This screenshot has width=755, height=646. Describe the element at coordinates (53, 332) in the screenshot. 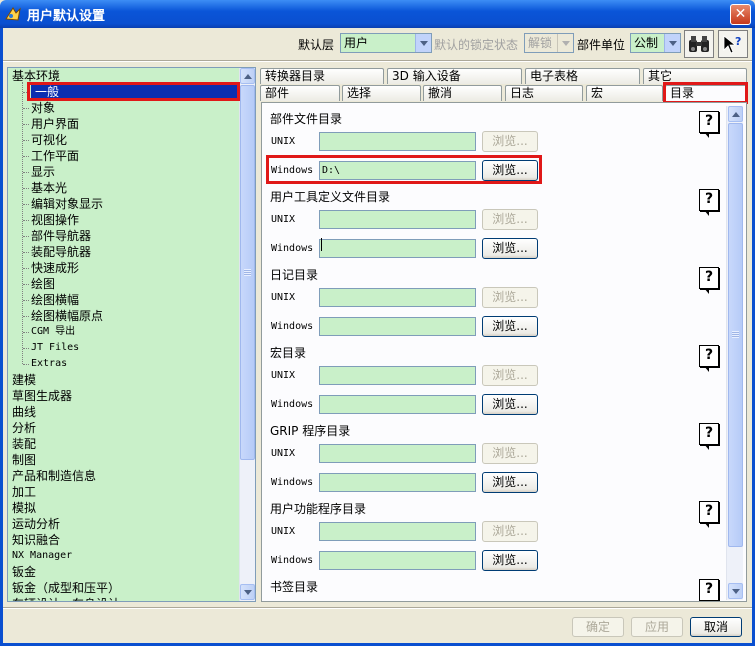

I see `tree-subcategory: CGM 导出` at that location.